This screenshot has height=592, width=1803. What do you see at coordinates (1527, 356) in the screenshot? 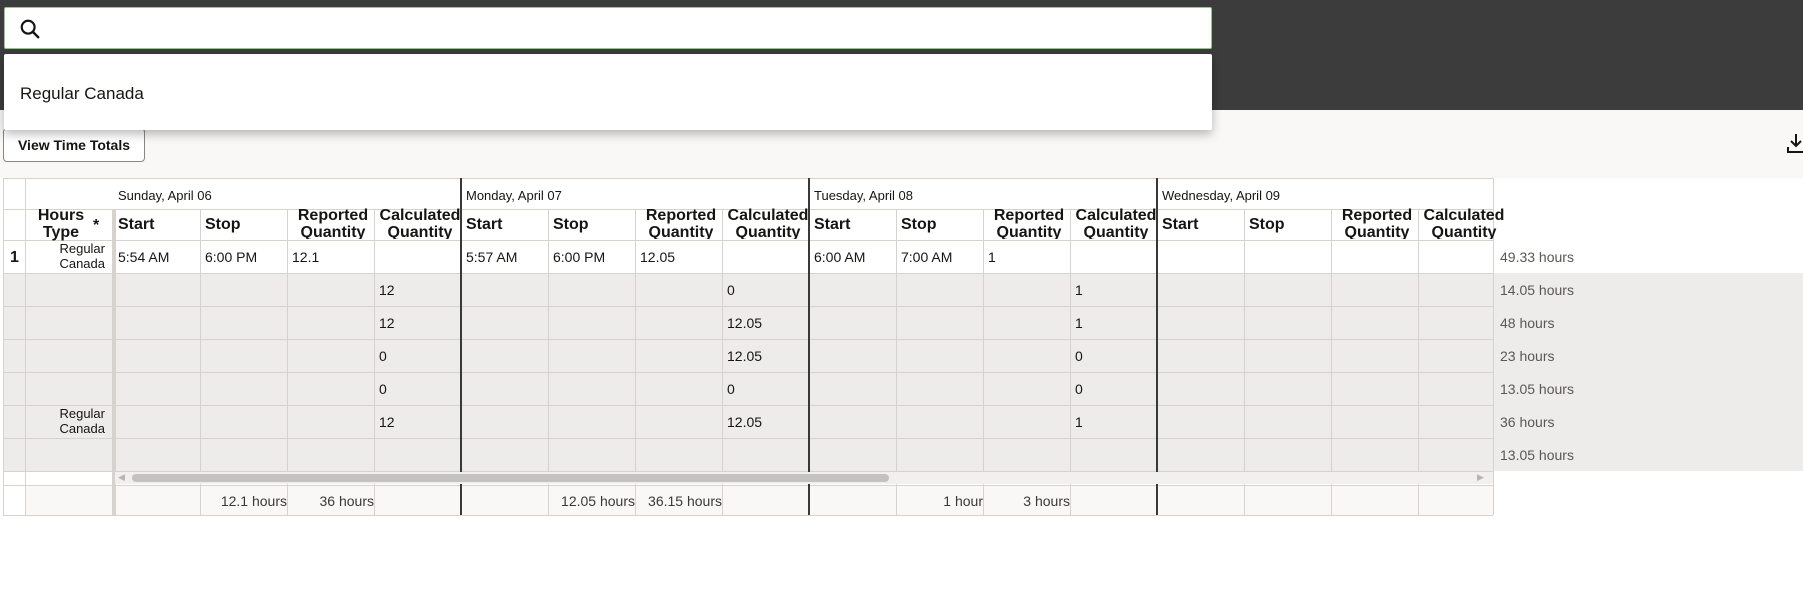
I see `row-total: 23 hours` at bounding box center [1527, 356].